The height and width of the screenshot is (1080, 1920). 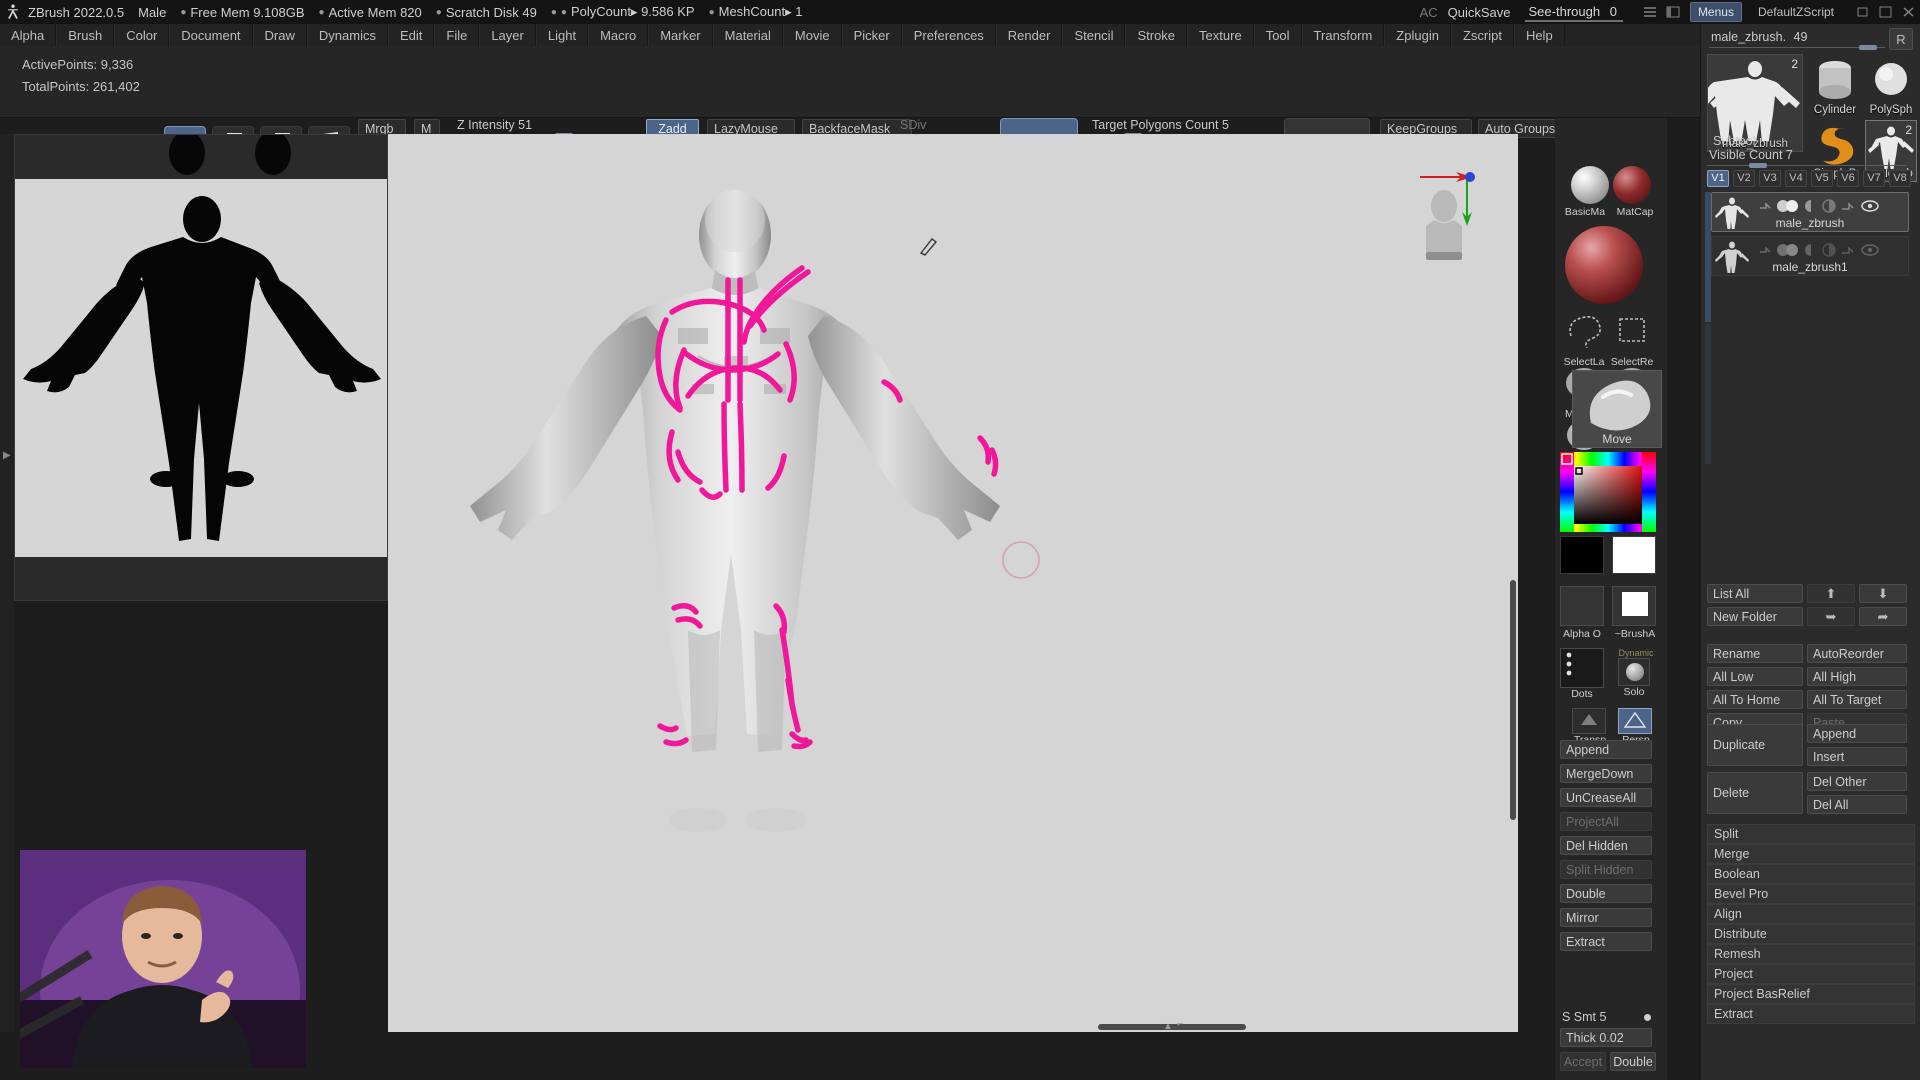 I want to click on close-window-icon, so click(x=1909, y=12).